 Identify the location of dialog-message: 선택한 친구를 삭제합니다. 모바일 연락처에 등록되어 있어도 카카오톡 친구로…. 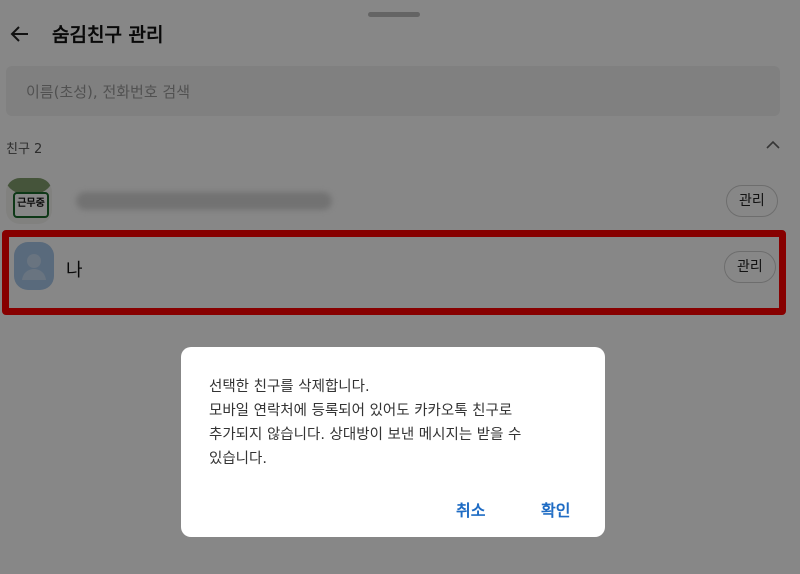
(365, 423).